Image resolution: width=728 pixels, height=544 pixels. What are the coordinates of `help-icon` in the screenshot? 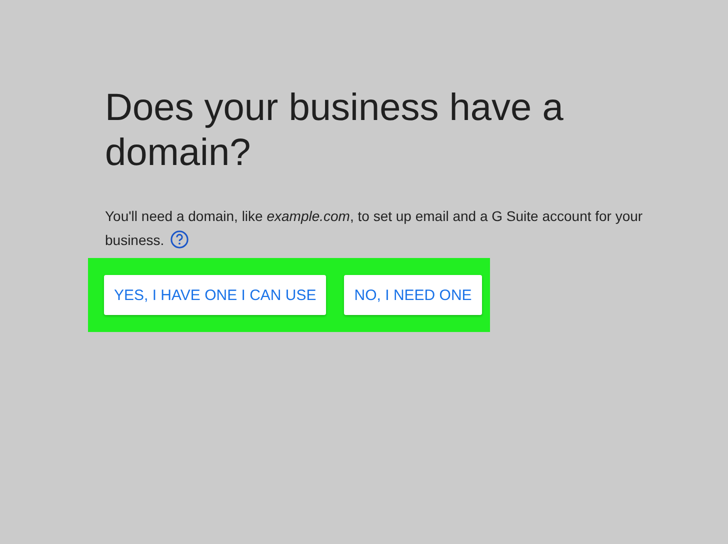 It's located at (180, 239).